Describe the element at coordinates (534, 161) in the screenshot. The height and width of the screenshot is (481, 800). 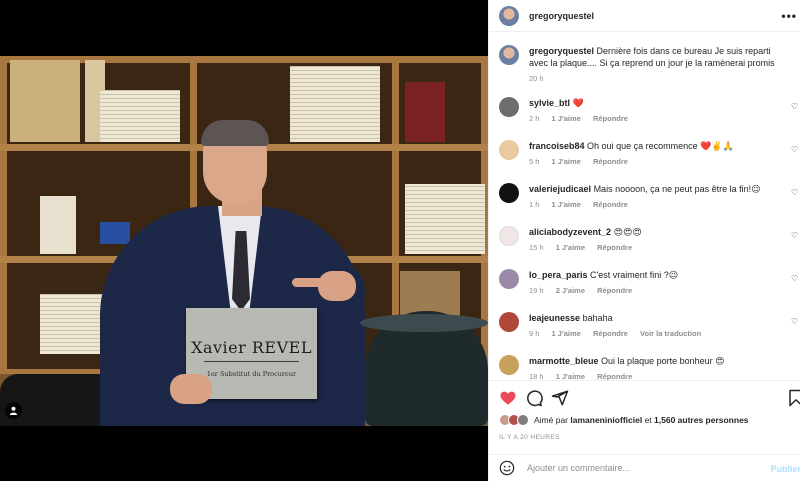
I see `comment-time: 5 h` at that location.